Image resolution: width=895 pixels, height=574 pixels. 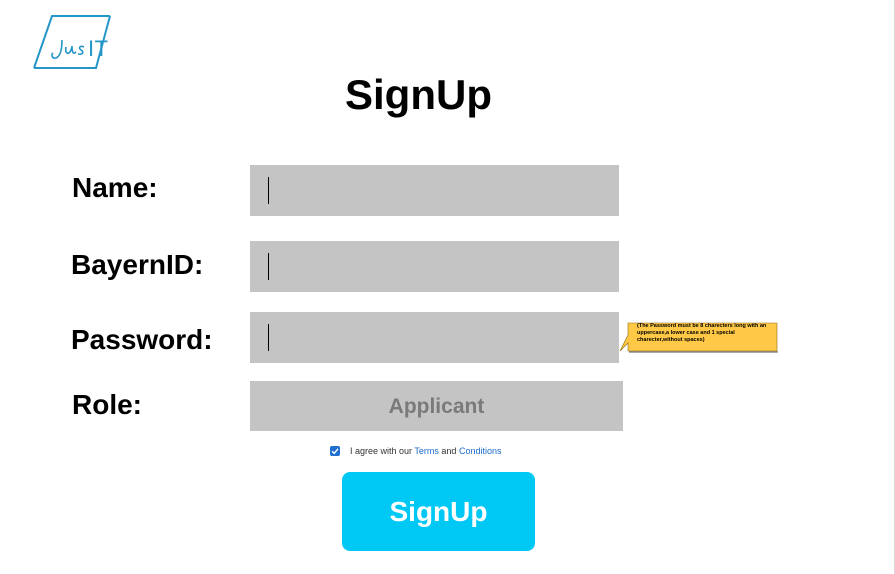 I want to click on agreement-text: I agree with our Terms and Conditions, so click(x=425, y=451).